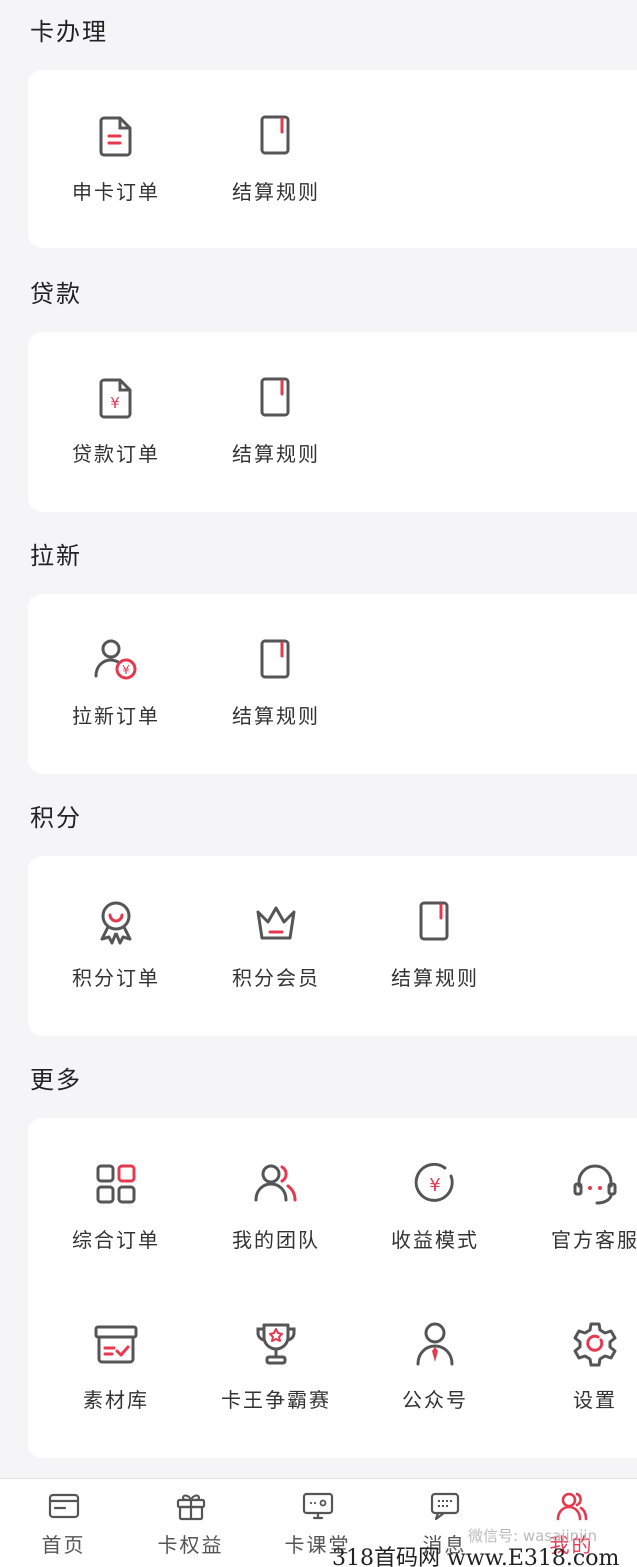  Describe the element at coordinates (115, 136) in the screenshot. I see `document-icon` at that location.